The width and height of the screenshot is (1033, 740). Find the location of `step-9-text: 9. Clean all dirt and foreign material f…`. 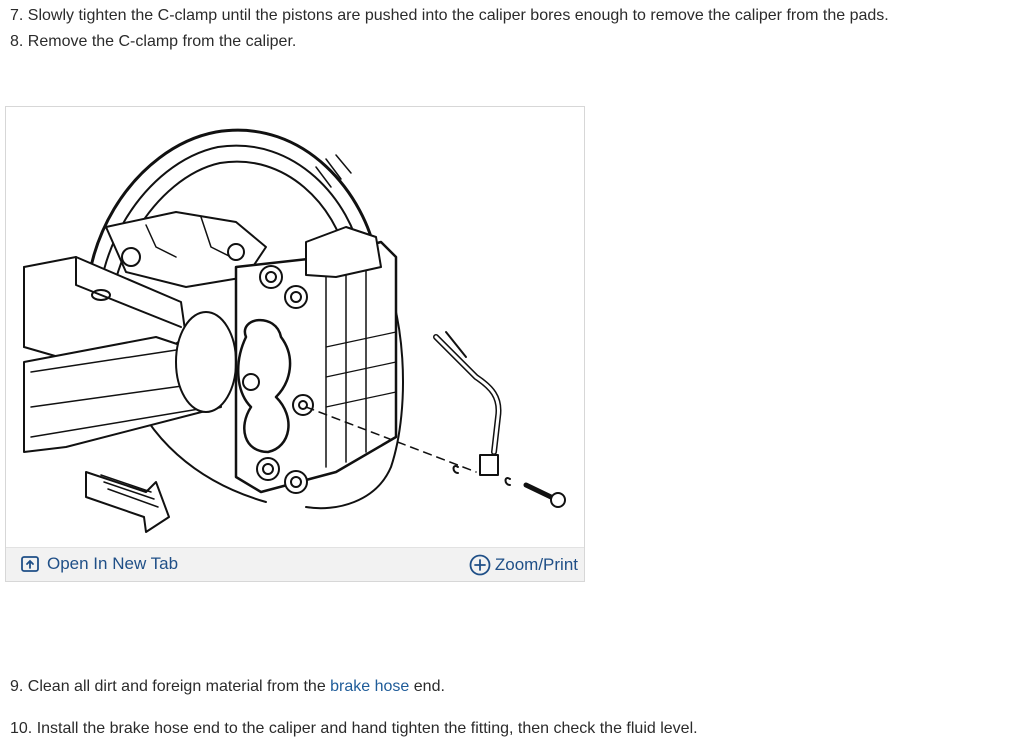

step-9-text: 9. Clean all dirt and foreign material f… is located at coordinates (227, 687).